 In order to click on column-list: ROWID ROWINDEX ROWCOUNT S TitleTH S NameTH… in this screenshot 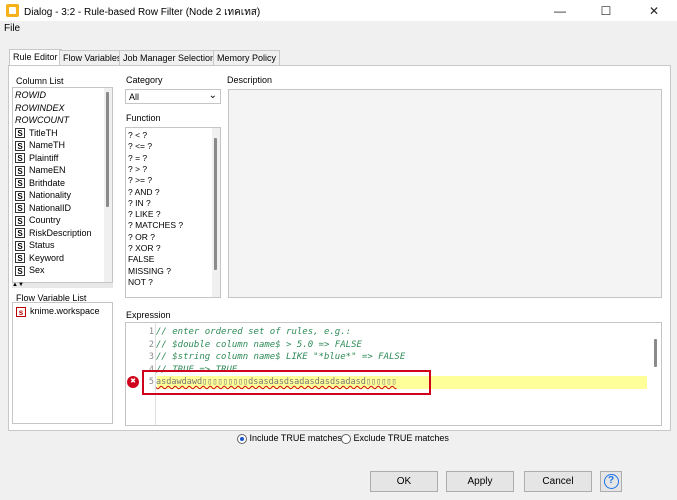, I will do `click(62, 185)`.